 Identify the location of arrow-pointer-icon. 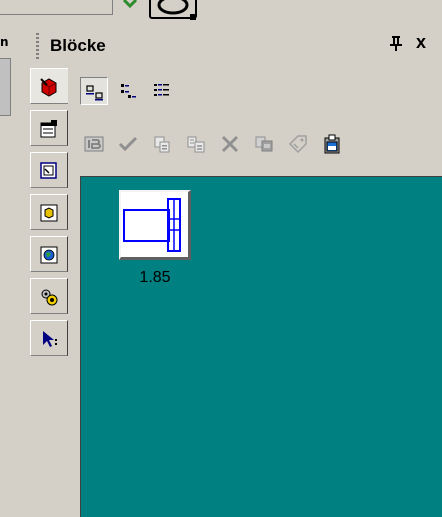
(50, 339).